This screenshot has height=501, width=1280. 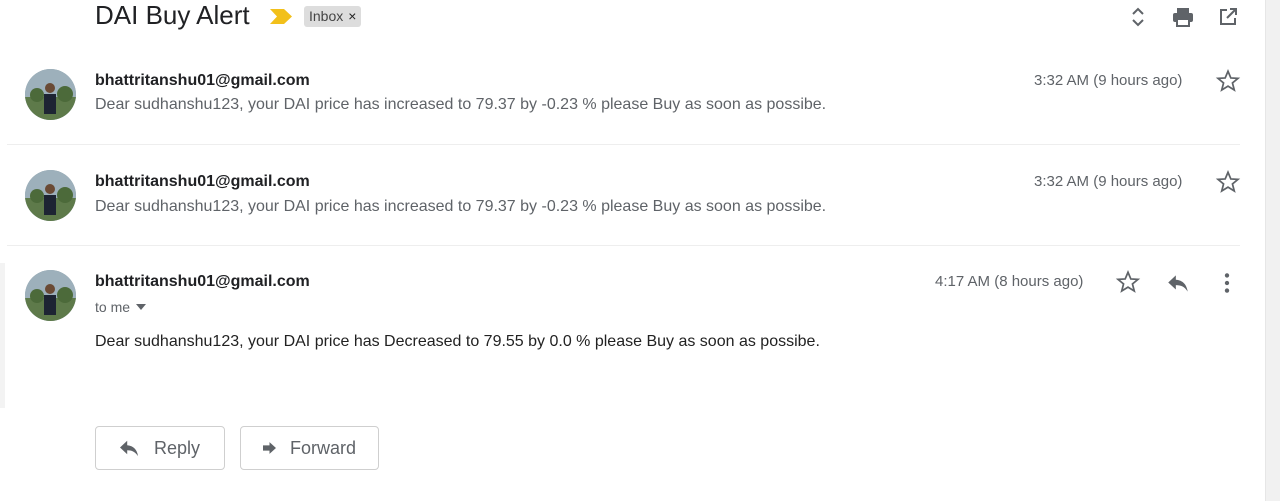 I want to click on recipient-label: to me, so click(x=113, y=307).